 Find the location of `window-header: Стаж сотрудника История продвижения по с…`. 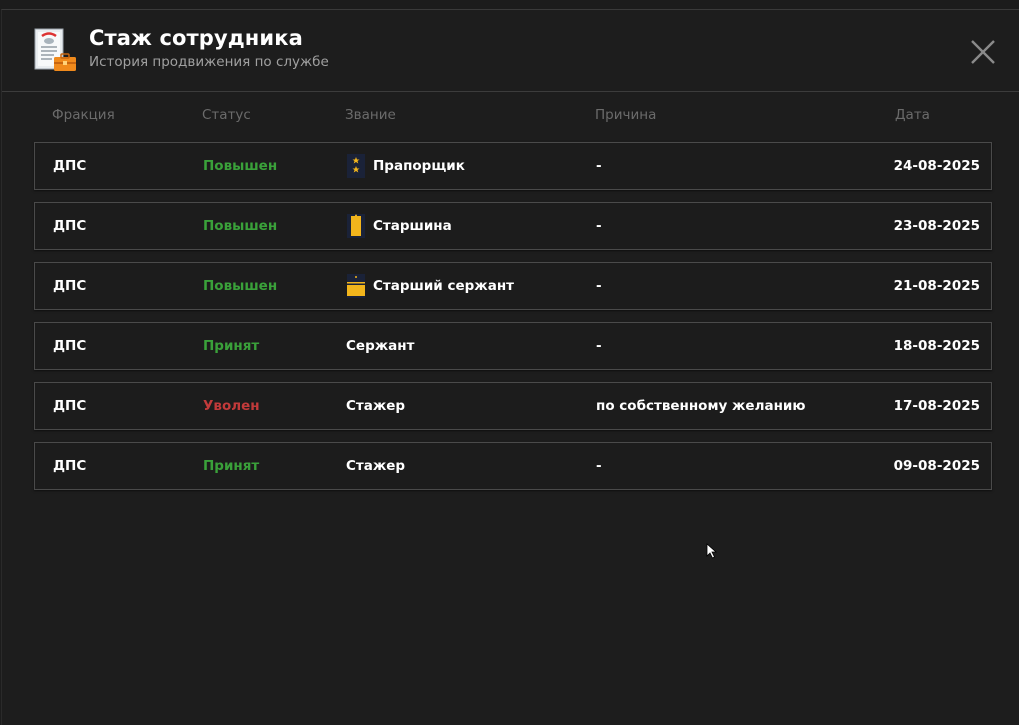

window-header: Стаж сотрудника История продвижения по с… is located at coordinates (510, 51).